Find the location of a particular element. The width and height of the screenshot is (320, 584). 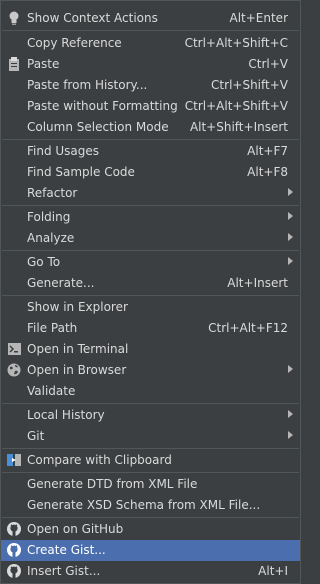

menu-item-label: Git is located at coordinates (36, 436).